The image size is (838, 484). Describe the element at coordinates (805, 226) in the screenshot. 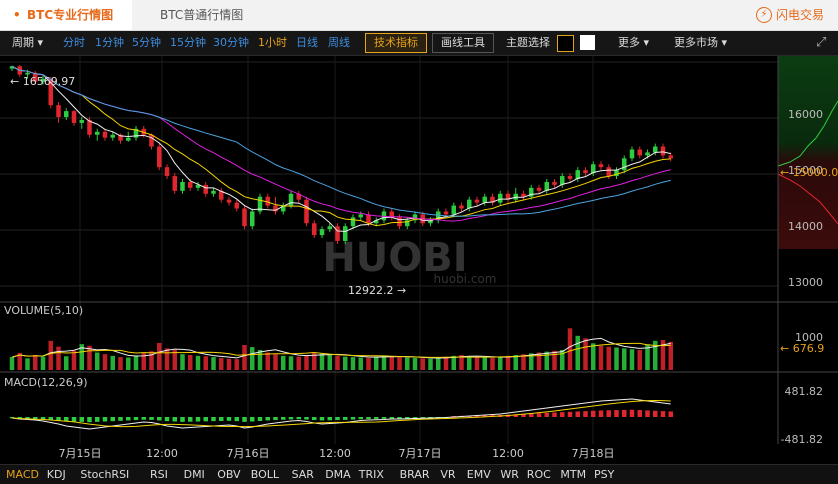

I see `price-tick-14000: 14000` at that location.